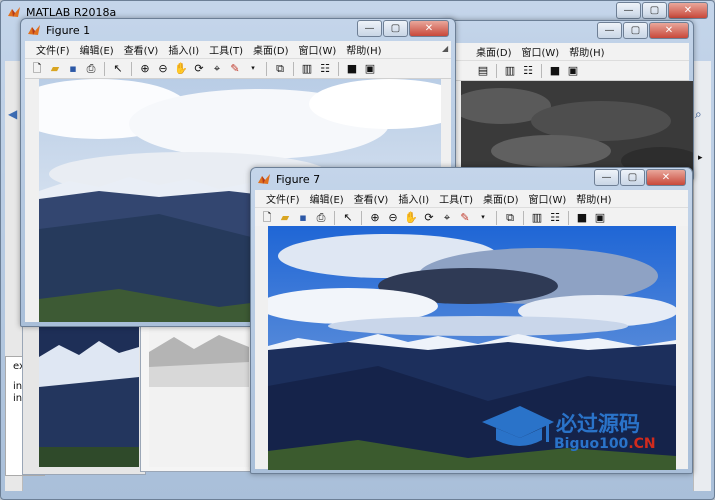  I want to click on faded-image, so click(199, 397).